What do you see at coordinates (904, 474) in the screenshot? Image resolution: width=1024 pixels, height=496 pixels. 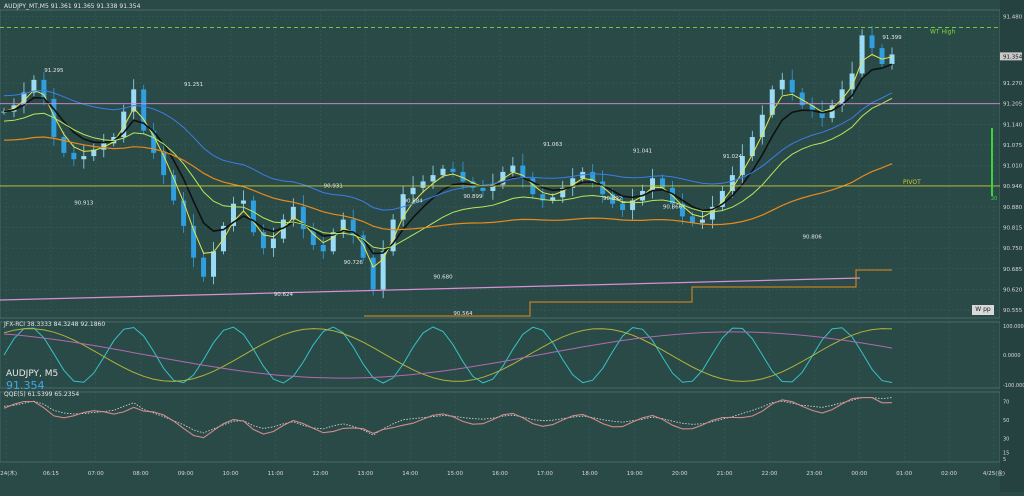 I see `time-axis-tick: 01:00` at bounding box center [904, 474].